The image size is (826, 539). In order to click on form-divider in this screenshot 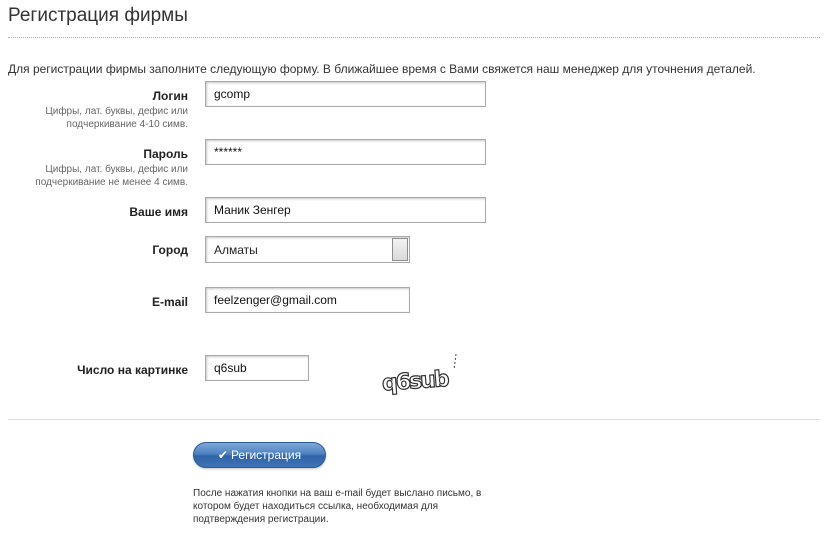, I will do `click(414, 419)`.